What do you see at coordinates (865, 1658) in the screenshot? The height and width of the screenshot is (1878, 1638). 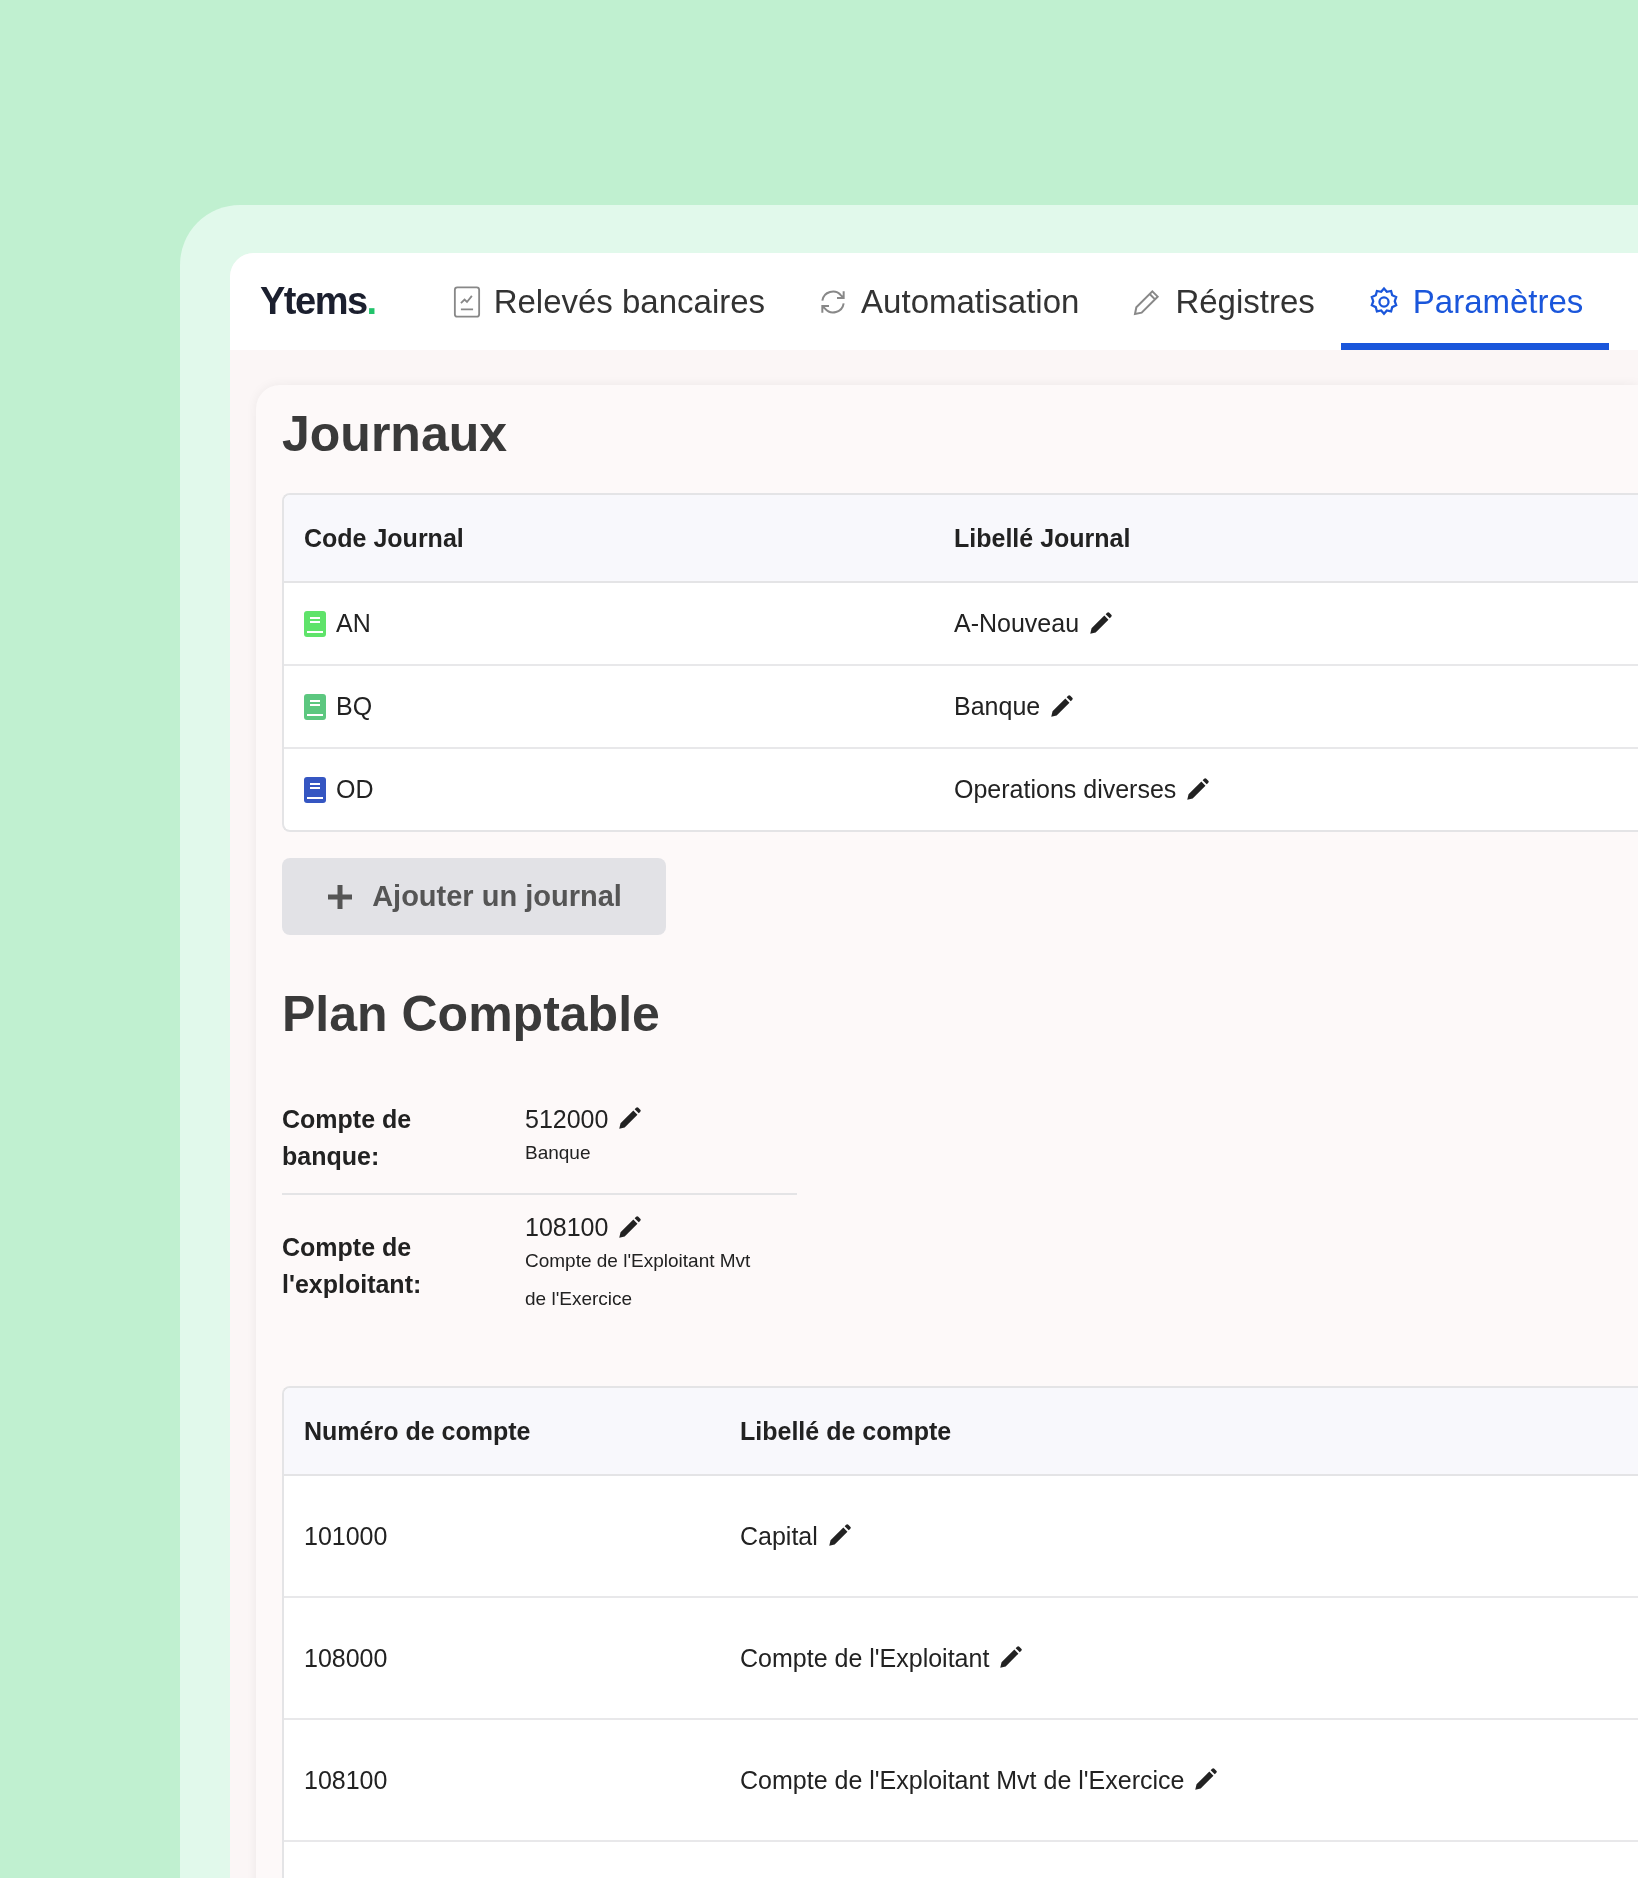 I see `table-cell: Compte de l'Exploitant` at bounding box center [865, 1658].